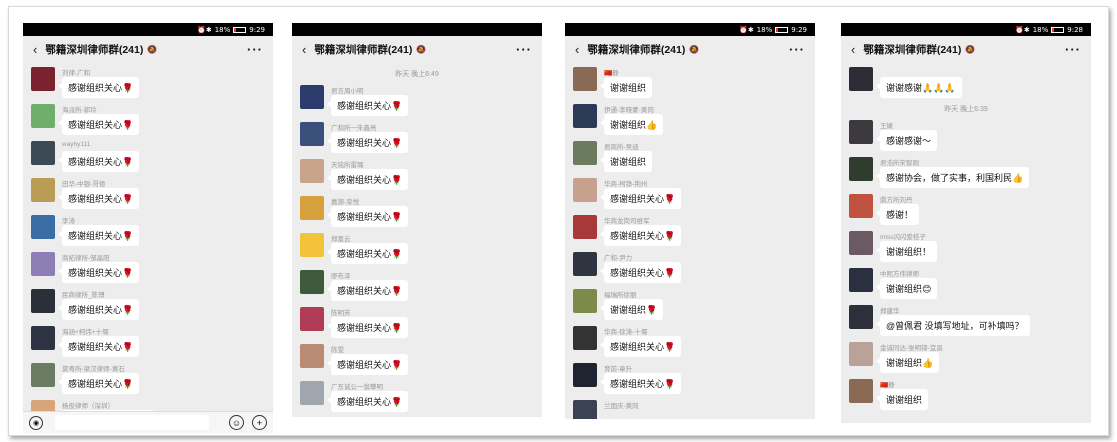 The image size is (1117, 442). Describe the element at coordinates (966, 49) in the screenshot. I see `chat-header: ‹ 鄂籍深圳律师群(241) 🔕 ···` at that location.